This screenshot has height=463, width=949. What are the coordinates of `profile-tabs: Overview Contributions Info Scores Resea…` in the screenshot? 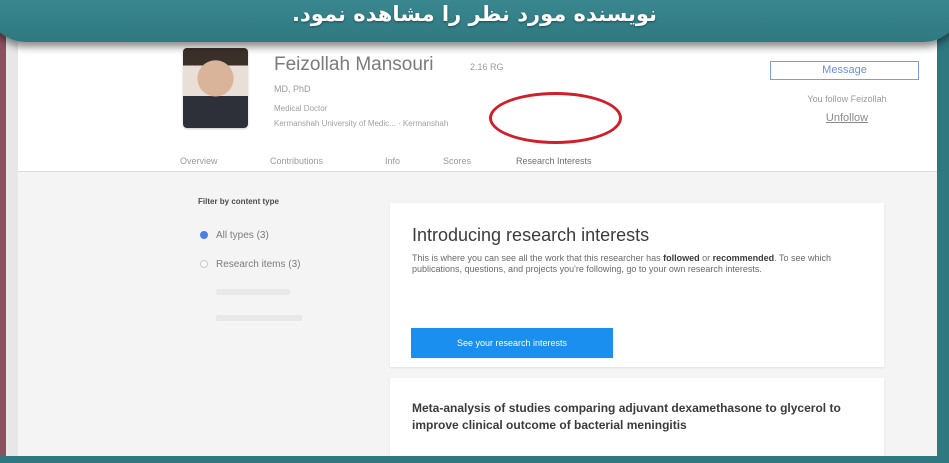 It's located at (477, 163).